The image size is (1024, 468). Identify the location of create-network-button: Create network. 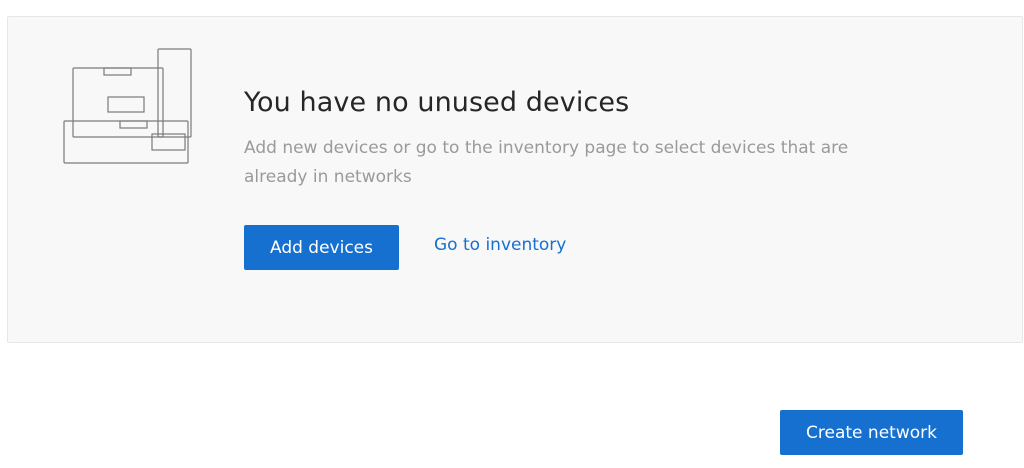
(871, 432).